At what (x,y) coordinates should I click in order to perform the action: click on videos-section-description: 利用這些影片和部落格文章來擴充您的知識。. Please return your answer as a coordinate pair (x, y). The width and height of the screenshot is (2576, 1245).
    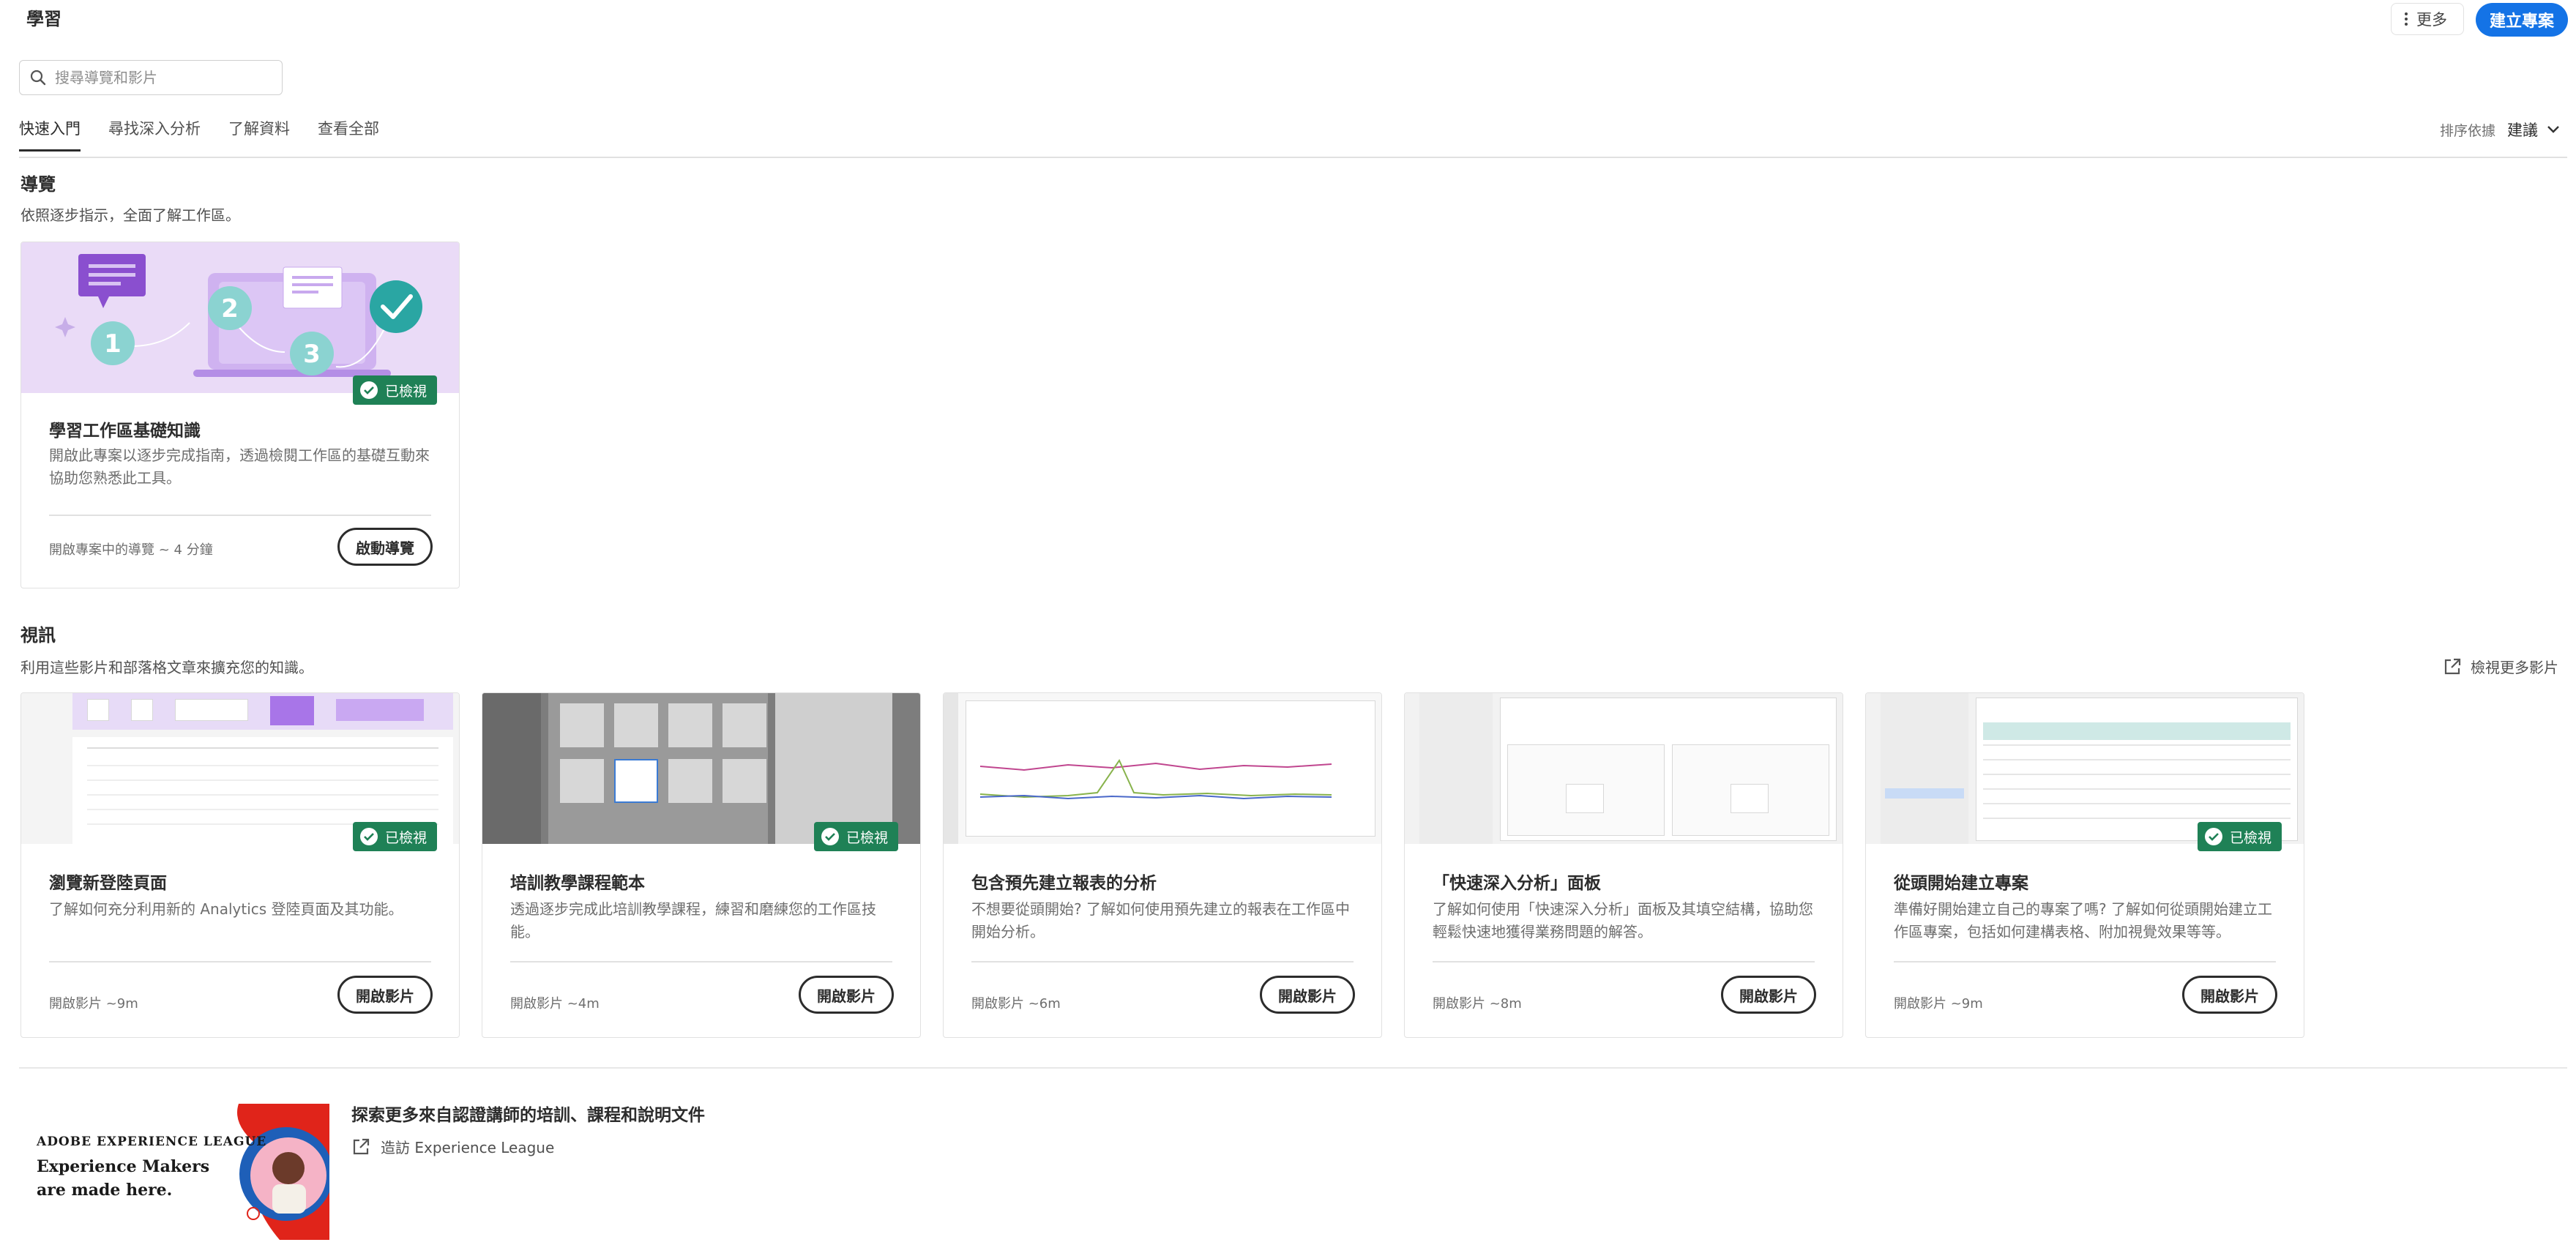
    Looking at the image, I should click on (166, 667).